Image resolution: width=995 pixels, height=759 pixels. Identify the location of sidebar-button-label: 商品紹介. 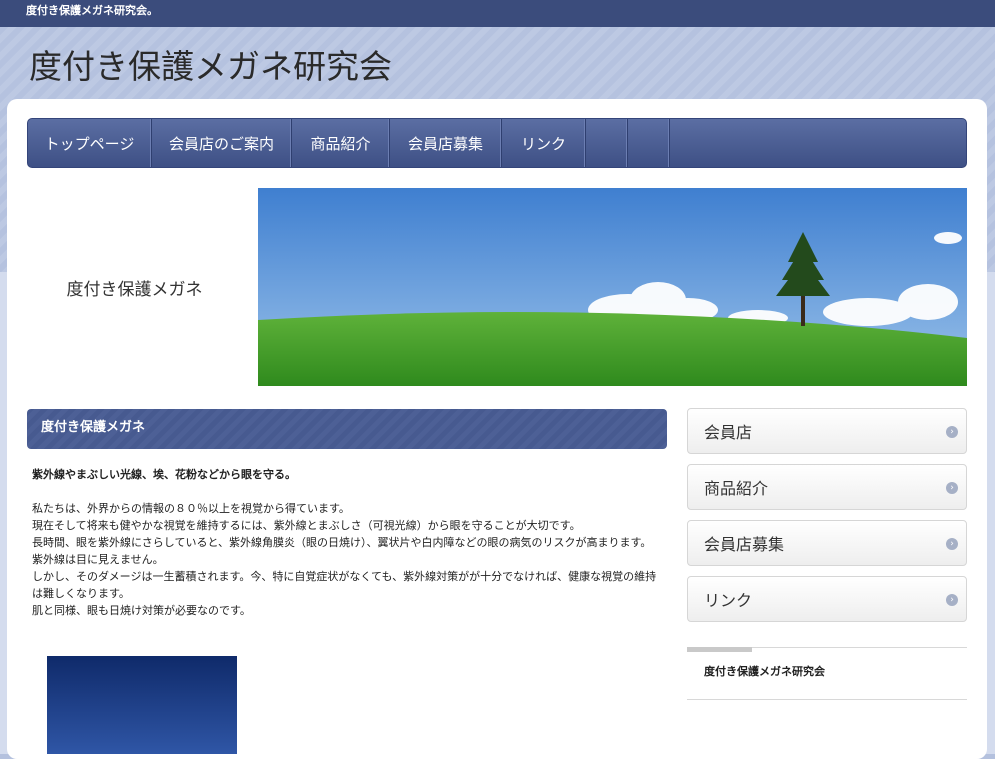
(736, 488).